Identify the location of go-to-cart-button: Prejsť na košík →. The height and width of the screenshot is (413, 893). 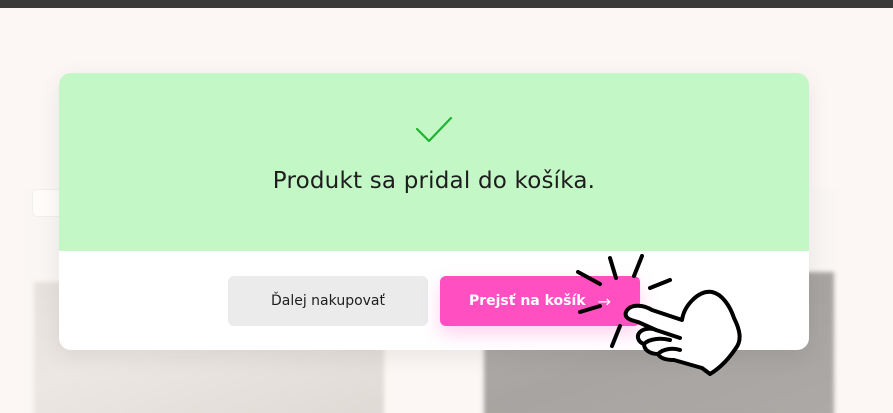
(540, 301).